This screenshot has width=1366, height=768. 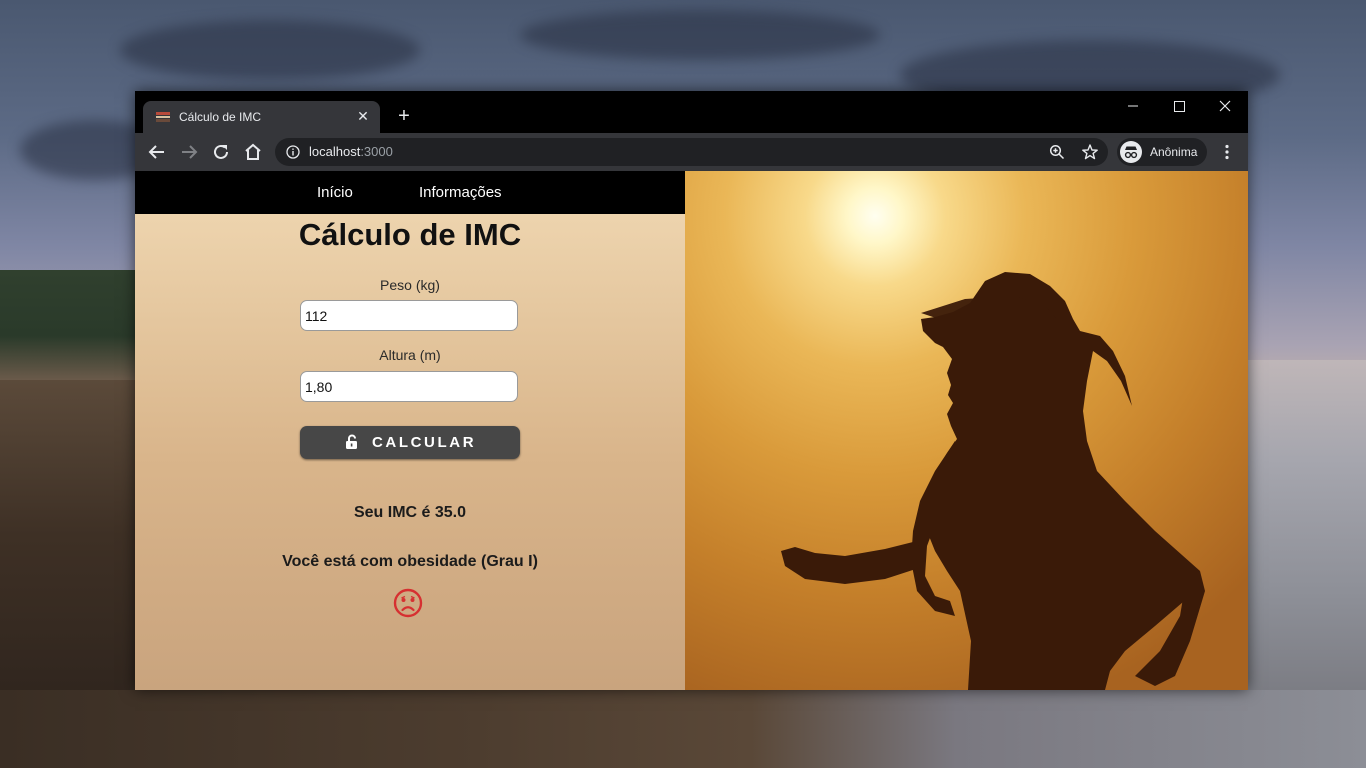 What do you see at coordinates (424, 442) in the screenshot?
I see `calcular-label: CALCULAR` at bounding box center [424, 442].